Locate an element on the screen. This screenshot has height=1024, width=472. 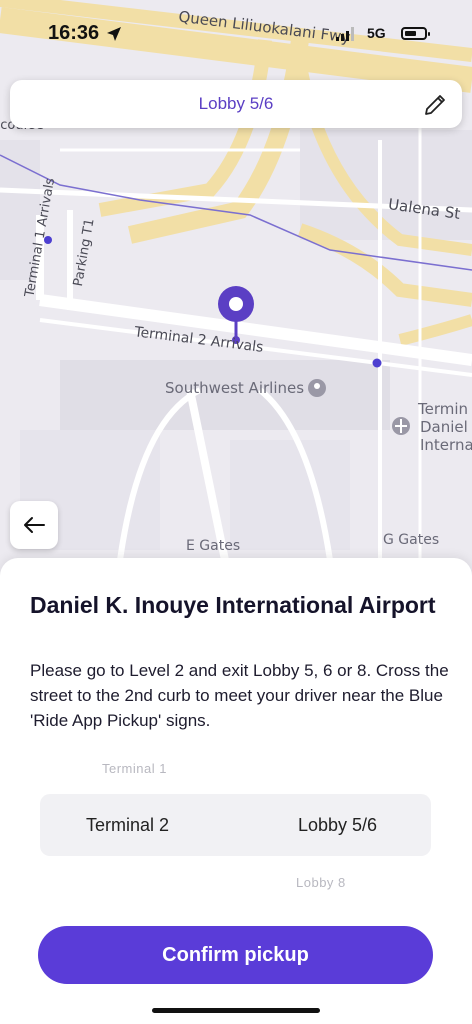
back-button is located at coordinates (34, 525).